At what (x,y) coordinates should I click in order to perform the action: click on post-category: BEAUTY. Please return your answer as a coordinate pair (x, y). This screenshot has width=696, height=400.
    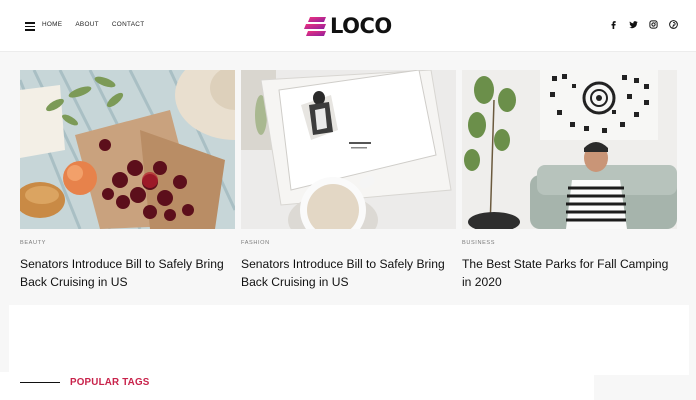
    Looking at the image, I should click on (127, 243).